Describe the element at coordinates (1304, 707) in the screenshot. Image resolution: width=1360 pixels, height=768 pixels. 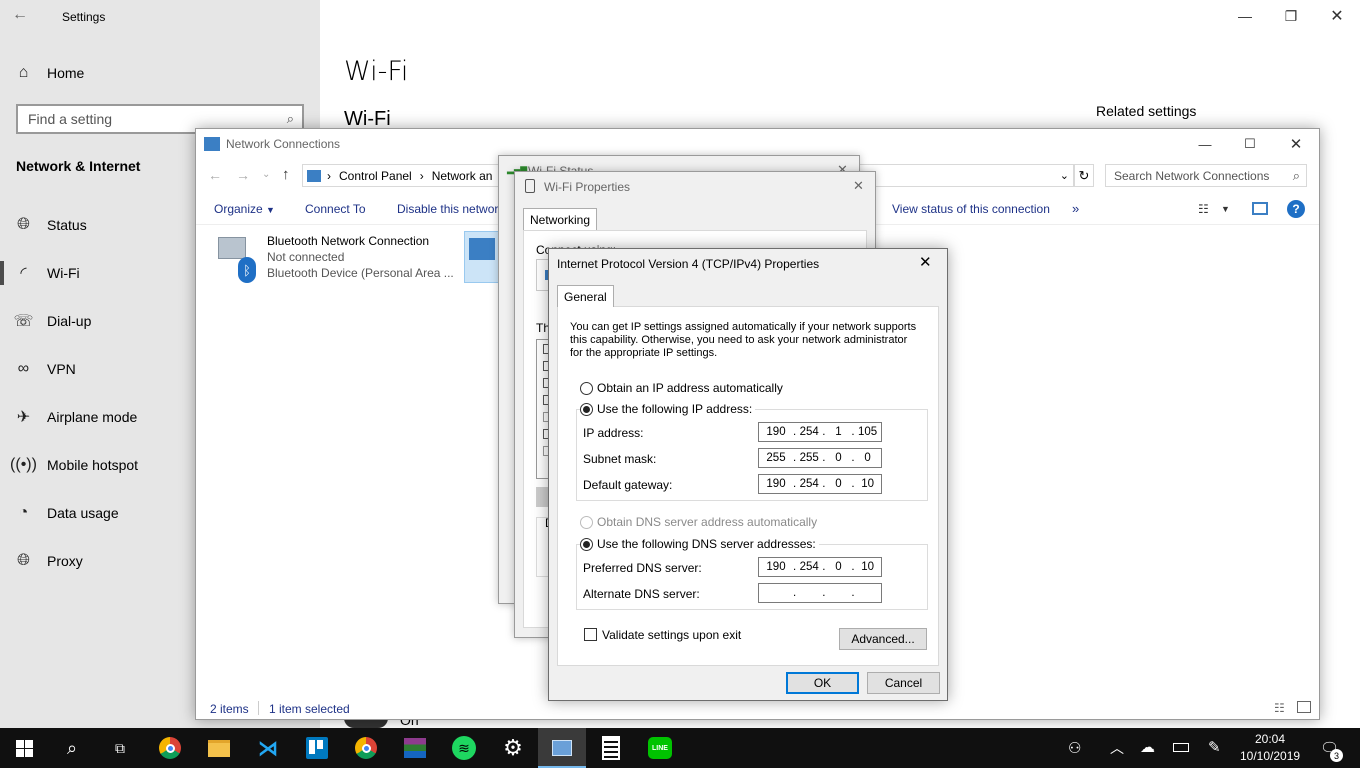
I see `large-icons-view-icon` at that location.